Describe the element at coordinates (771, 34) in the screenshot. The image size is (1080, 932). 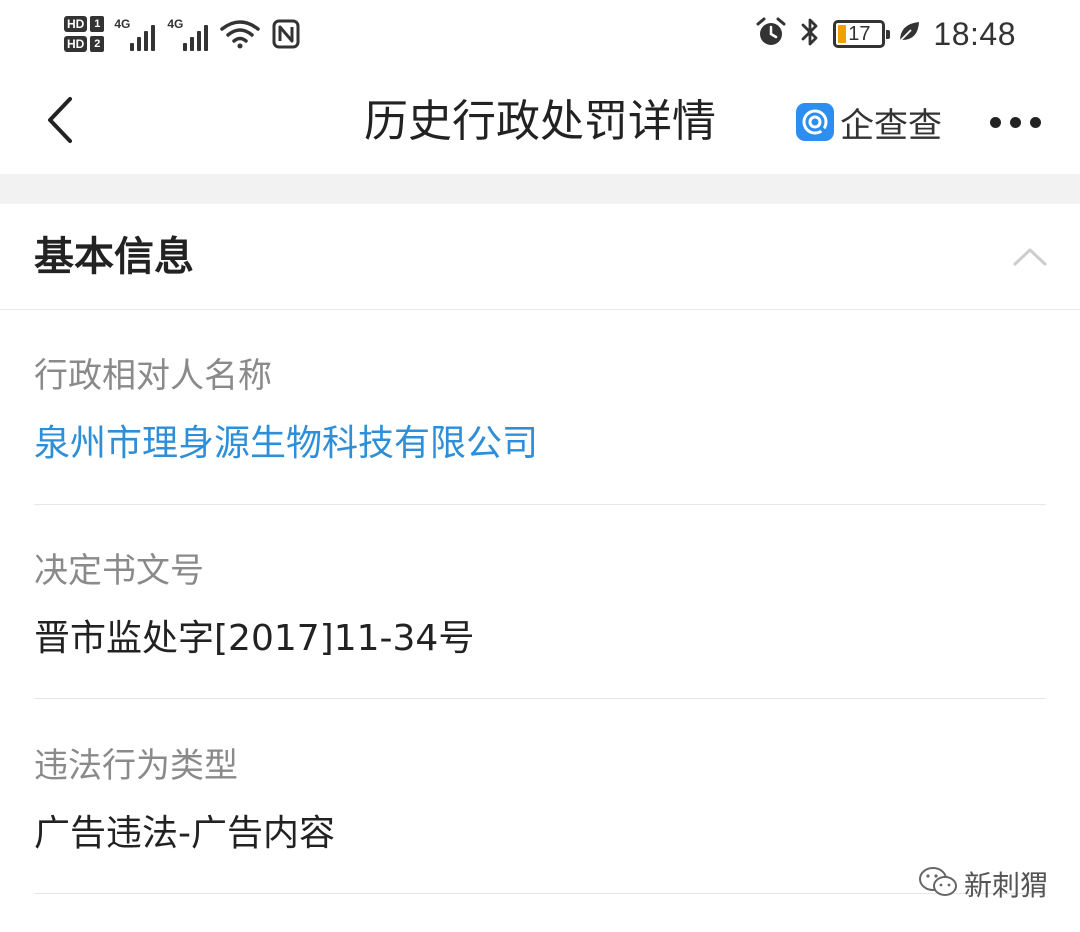
I see `alarm-icon` at that location.